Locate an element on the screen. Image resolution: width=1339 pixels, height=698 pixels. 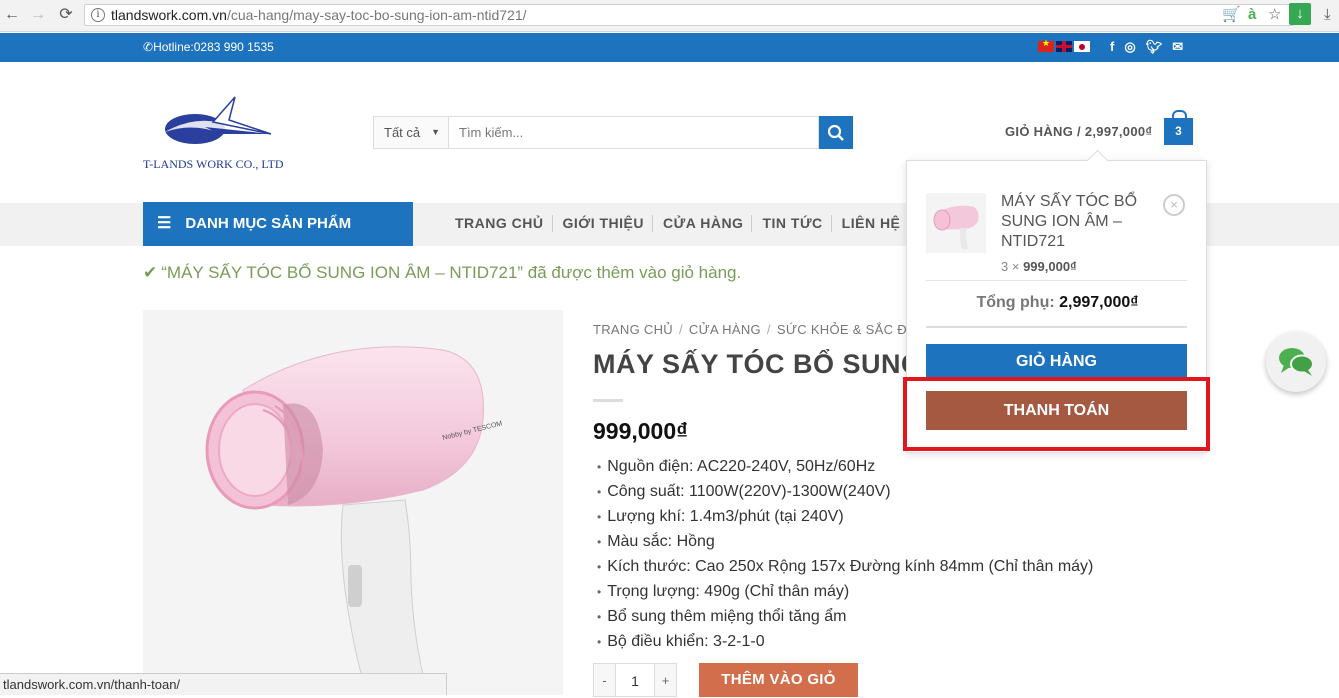
spec-item: Công suất: 1100W(220V)-1300W(240V) is located at coordinates (845, 493).